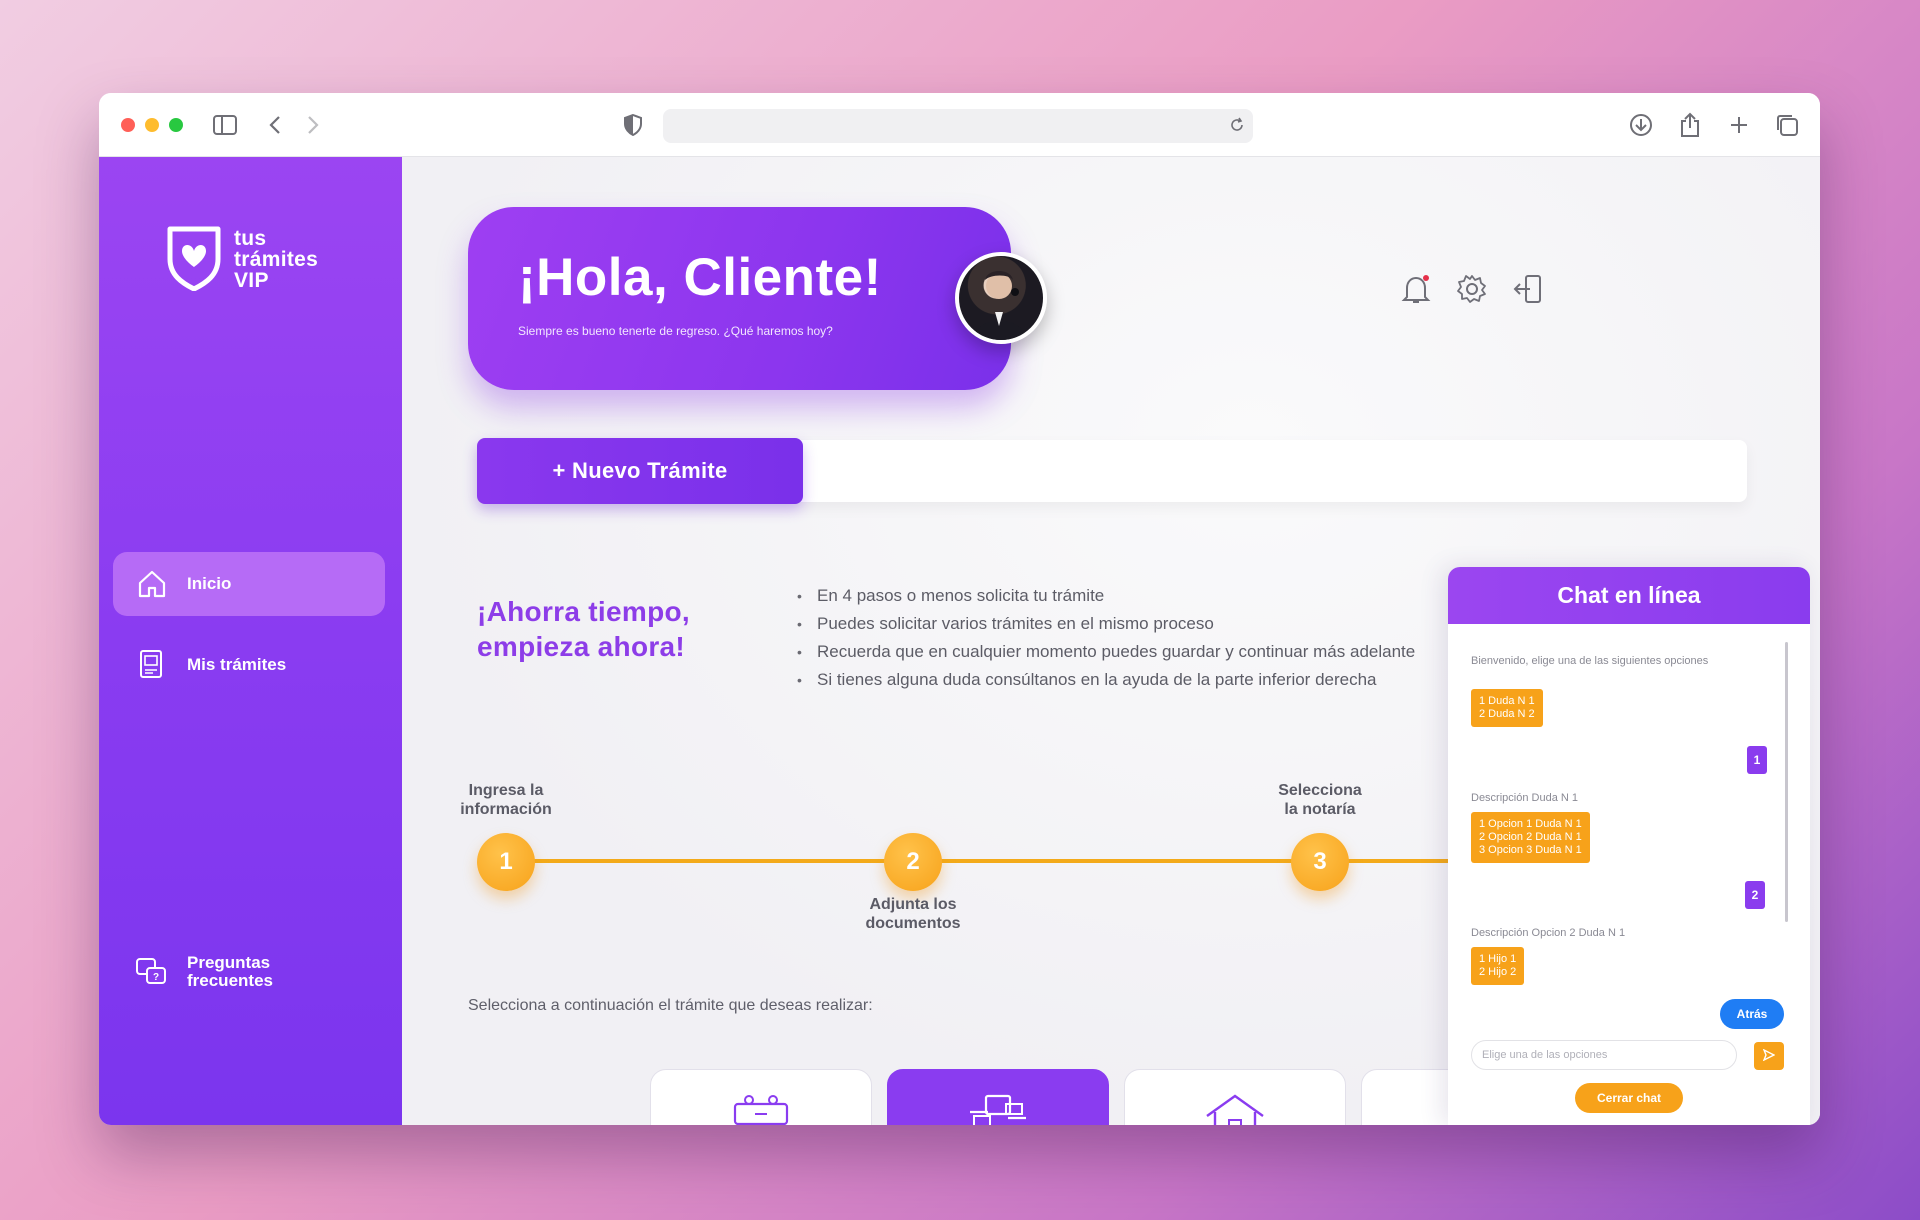 This screenshot has width=1920, height=1220. I want to click on faq-icon: ?, so click(152, 972).